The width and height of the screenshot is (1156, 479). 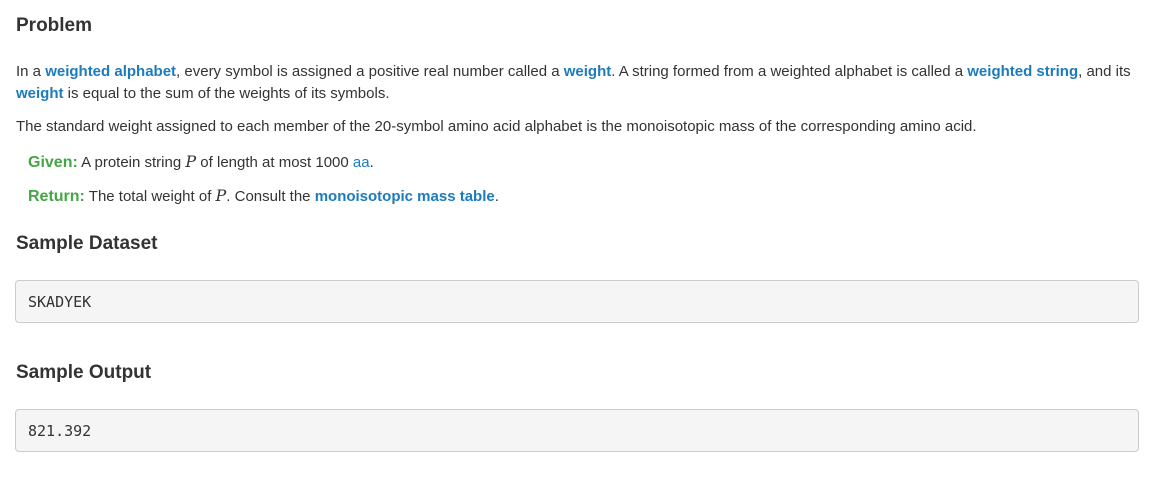 I want to click on link-weight-2: weight, so click(x=40, y=93).